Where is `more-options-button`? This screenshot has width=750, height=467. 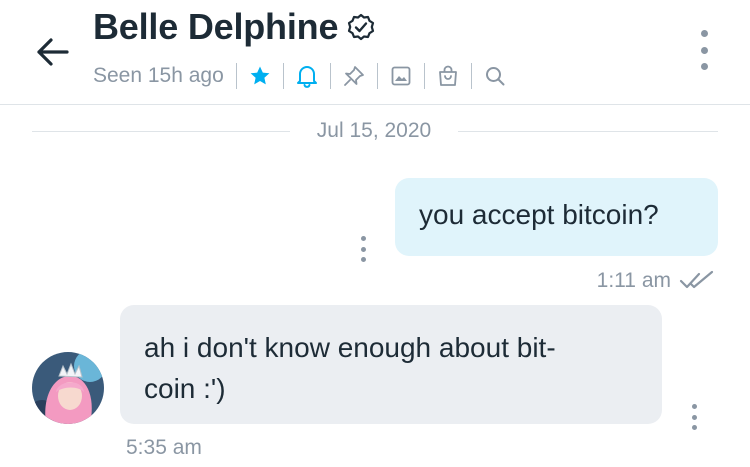 more-options-button is located at coordinates (704, 50).